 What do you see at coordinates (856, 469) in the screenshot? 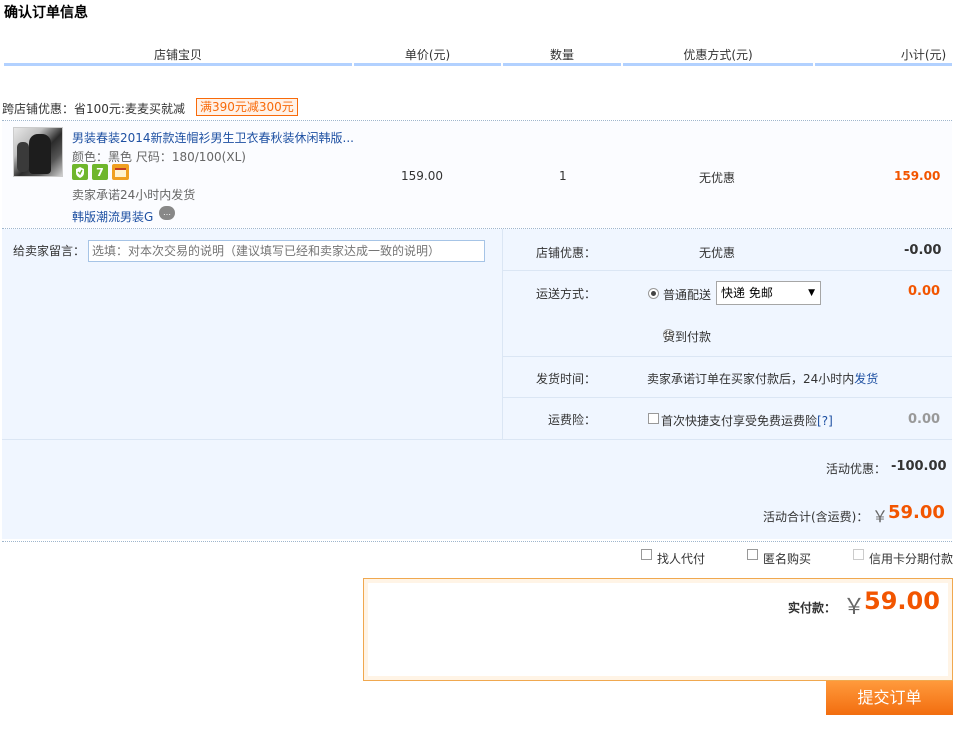
I see `activity-discount-label: 活动优惠：` at bounding box center [856, 469].